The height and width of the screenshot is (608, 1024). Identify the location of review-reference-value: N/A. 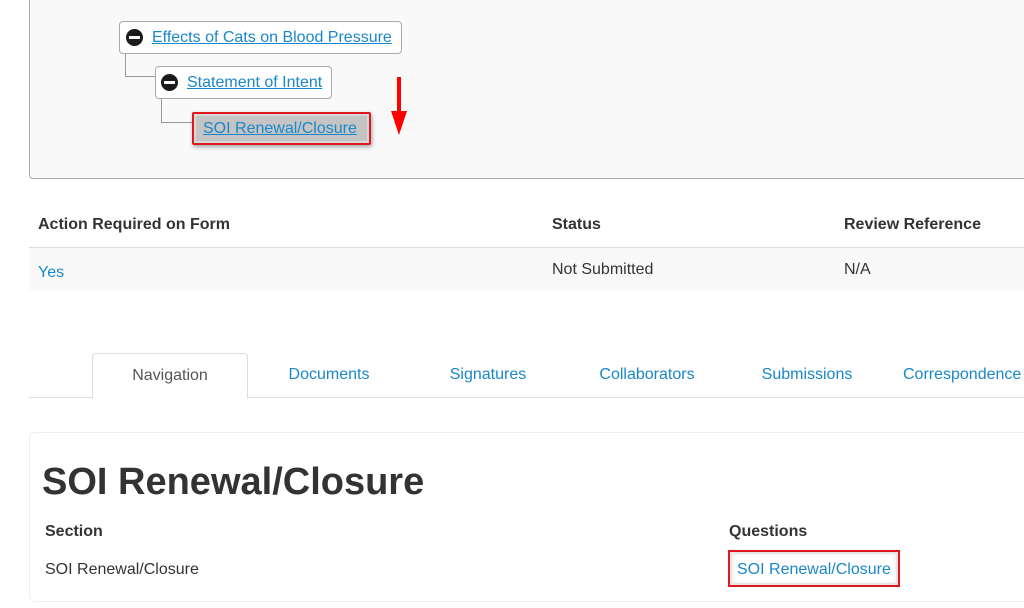
(857, 269).